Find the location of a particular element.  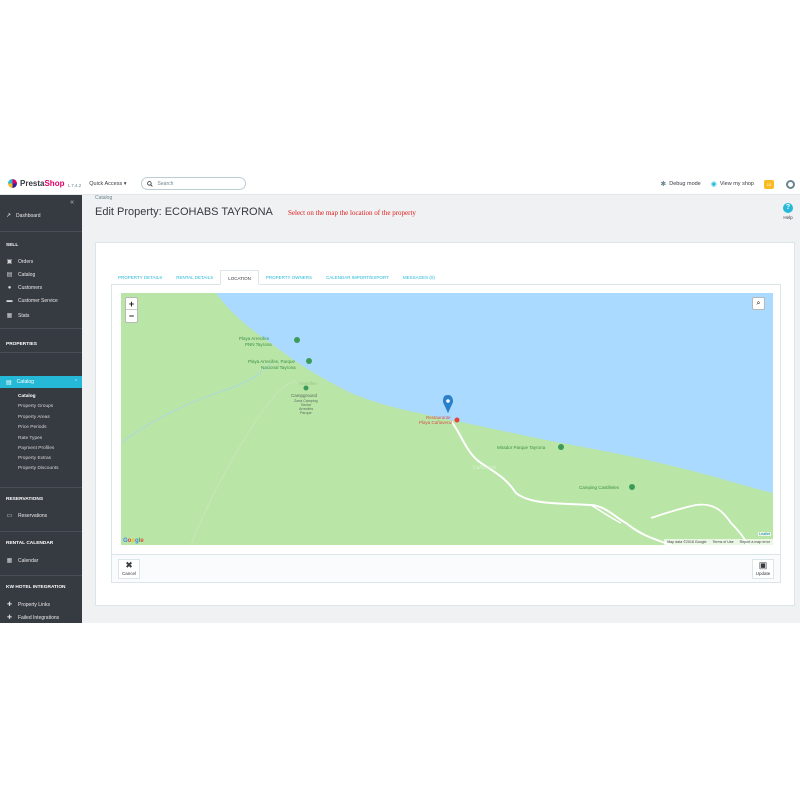

map-label-arrecifes-parque-sub: Nacional Tayrona is located at coordinates (278, 367).